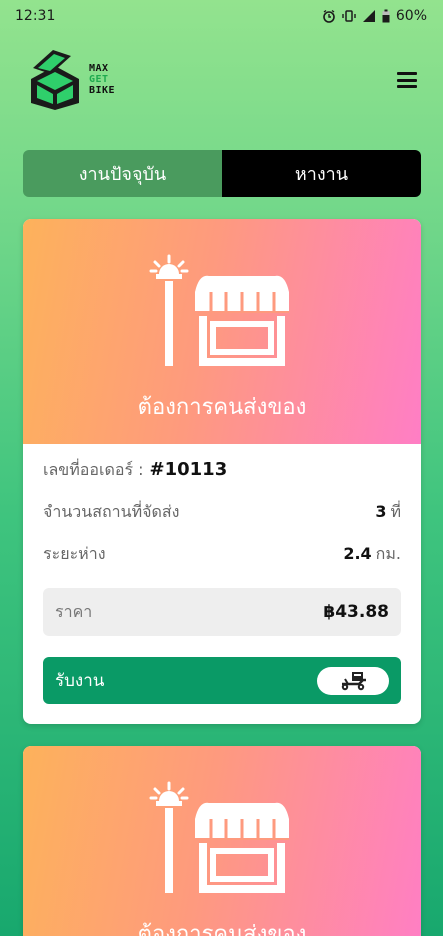 The height and width of the screenshot is (936, 443). I want to click on job-tabs: งานปัจจุบัน หางาน, so click(222, 173).